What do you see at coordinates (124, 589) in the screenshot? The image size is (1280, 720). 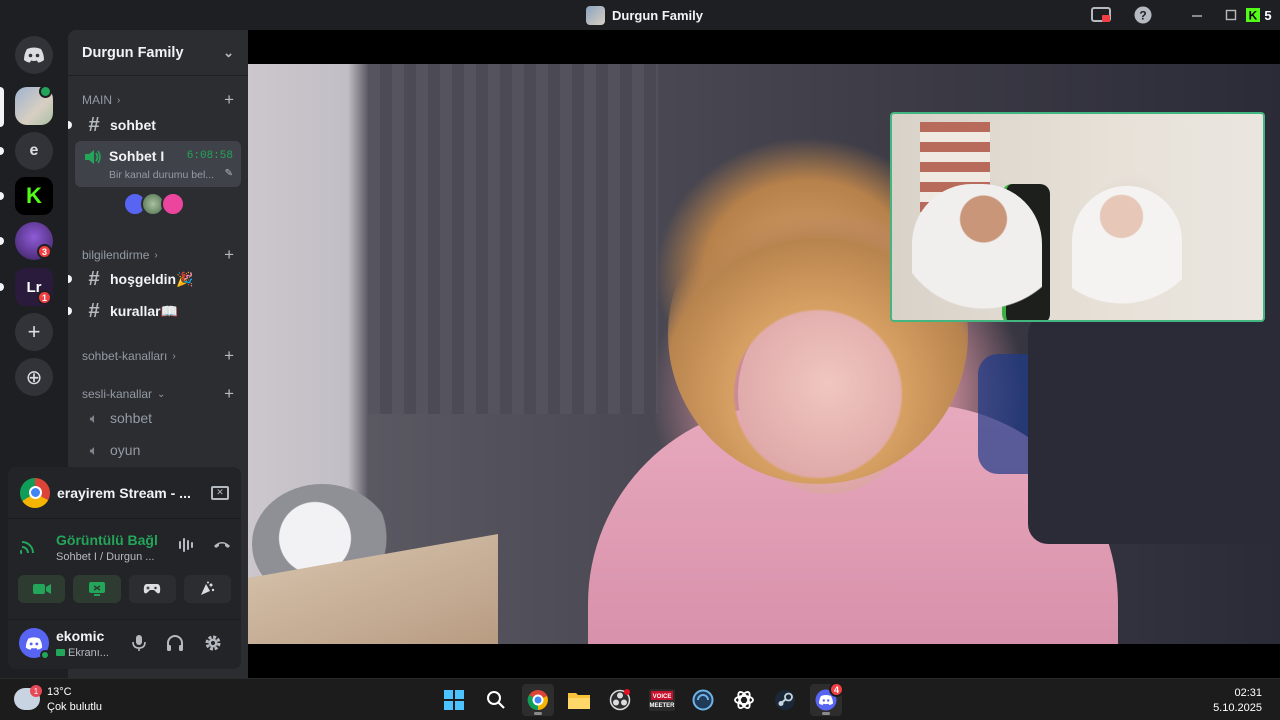 I see `action-buttons` at bounding box center [124, 589].